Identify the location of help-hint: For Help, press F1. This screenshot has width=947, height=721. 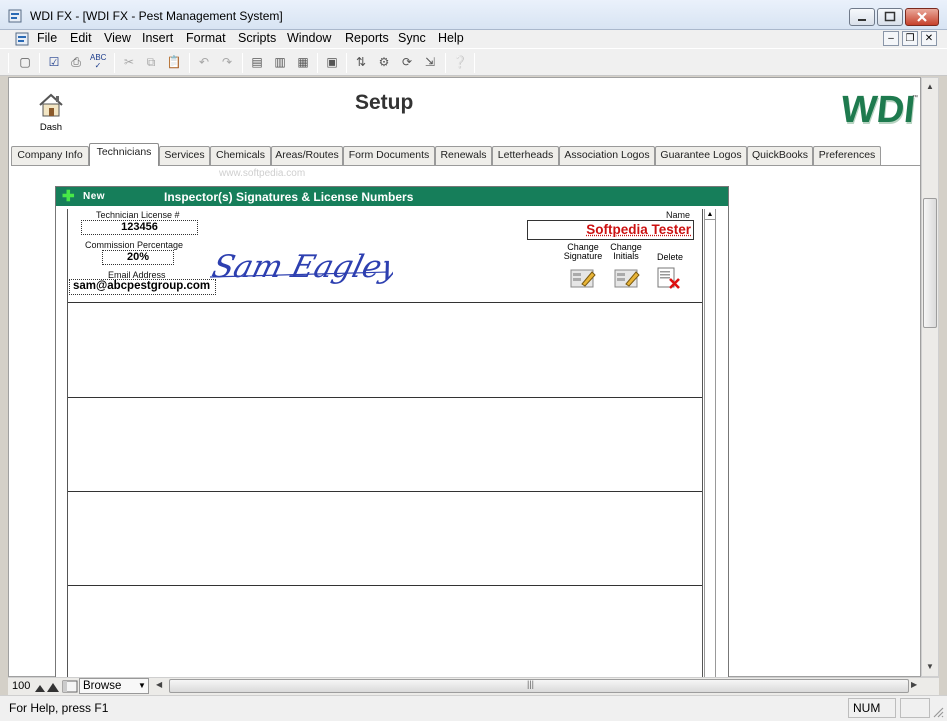
(59, 708).